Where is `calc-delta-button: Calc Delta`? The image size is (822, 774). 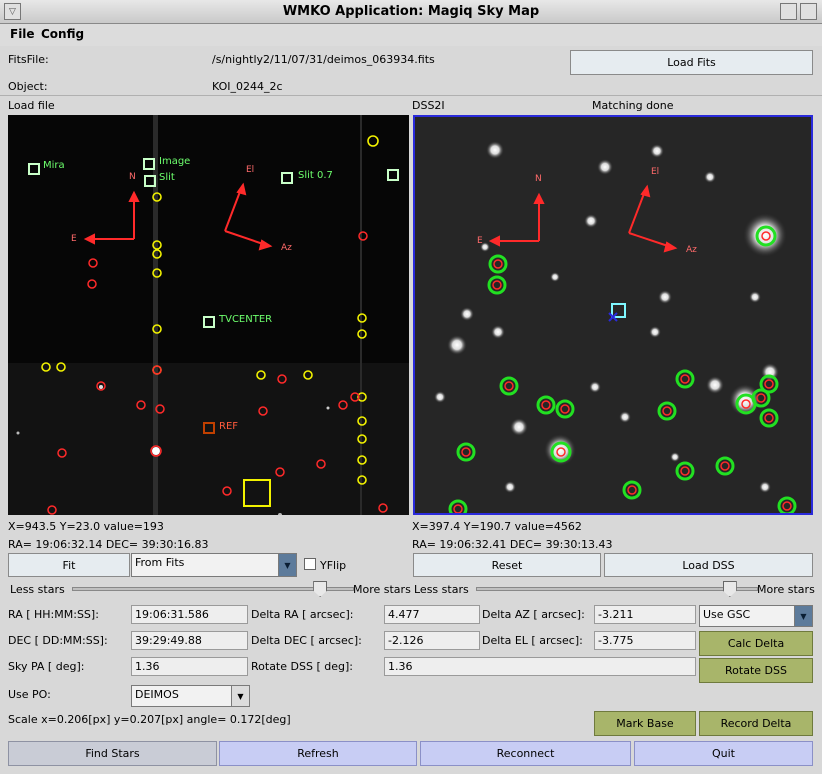
calc-delta-button: Calc Delta is located at coordinates (756, 643).